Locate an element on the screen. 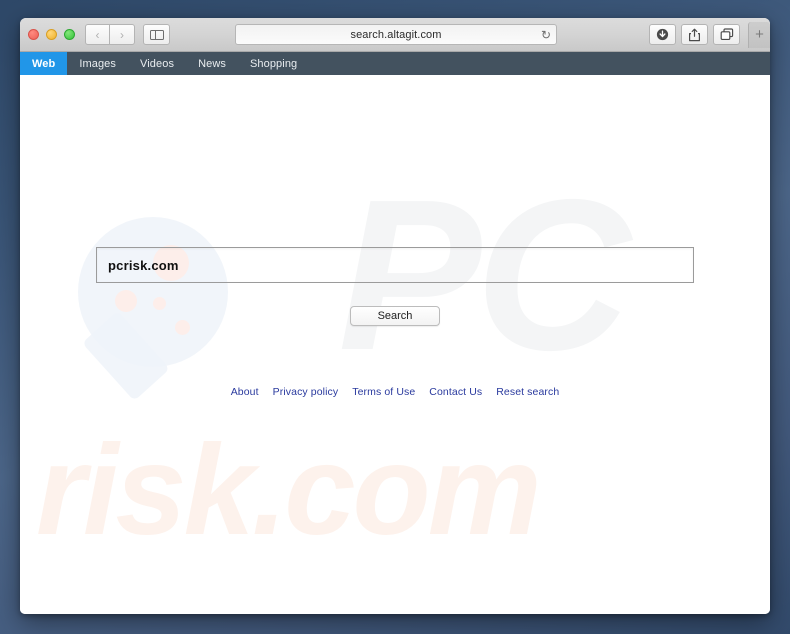 Image resolution: width=790 pixels, height=634 pixels. search-button-label: Search is located at coordinates (395, 316).